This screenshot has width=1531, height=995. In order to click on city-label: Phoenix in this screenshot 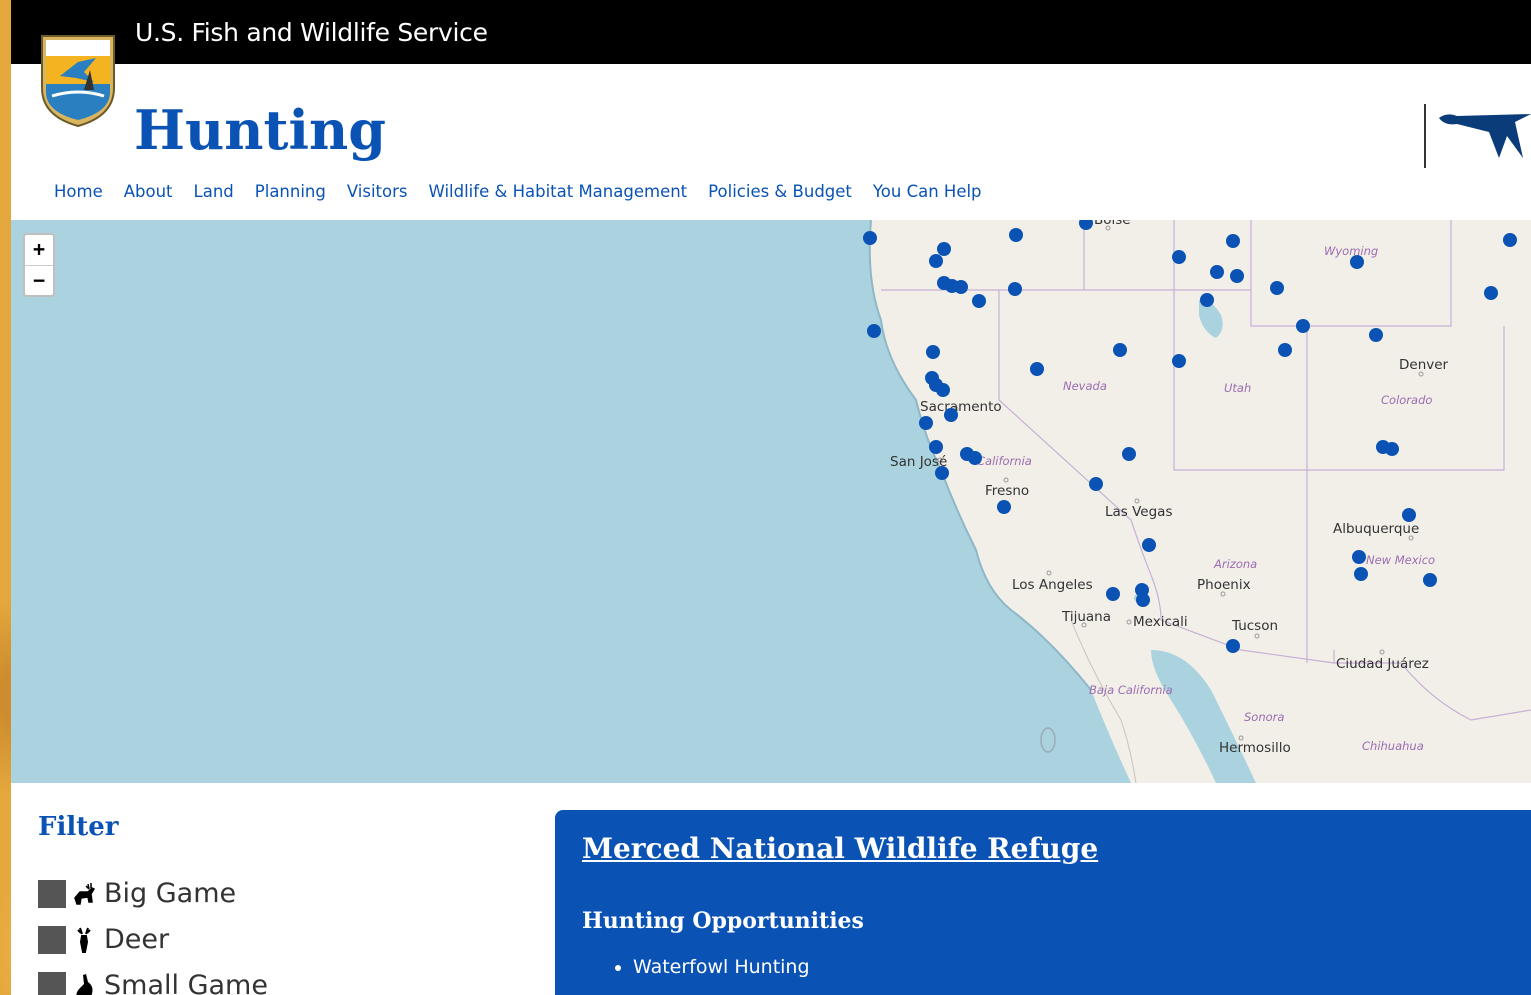, I will do `click(1224, 585)`.